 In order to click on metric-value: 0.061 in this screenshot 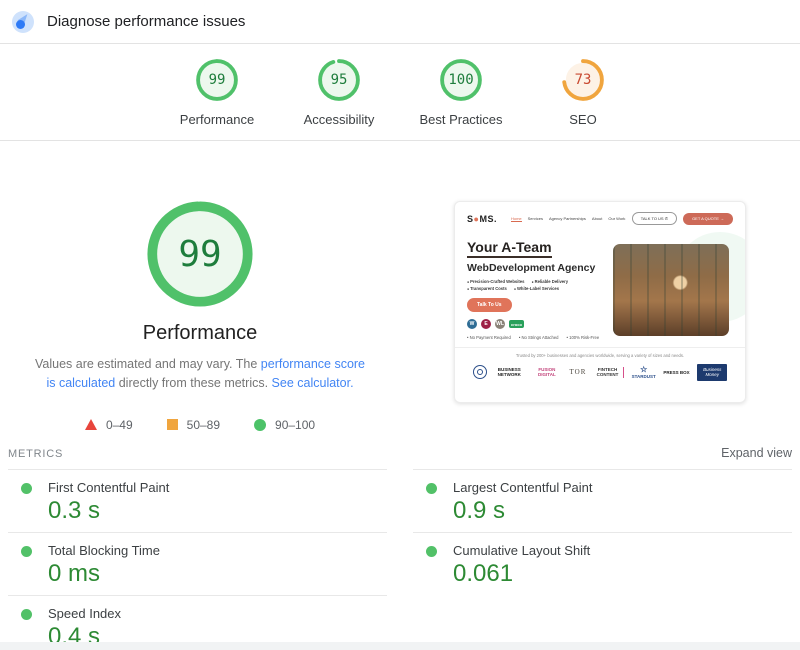, I will do `click(483, 573)`.